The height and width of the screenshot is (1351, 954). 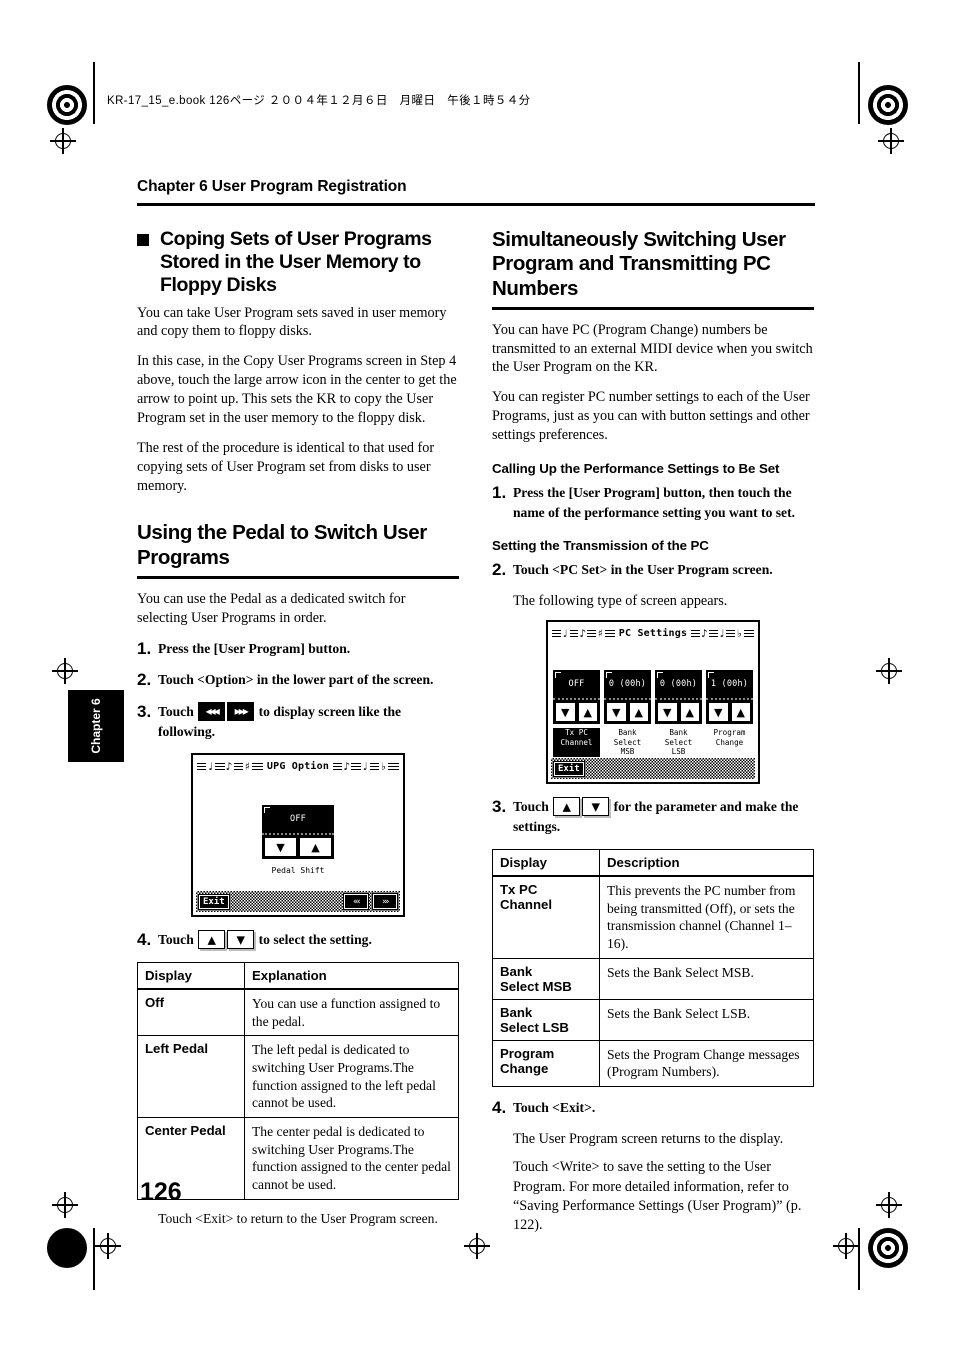 What do you see at coordinates (554, 1107) in the screenshot?
I see `step-text: Touch <Exit>.` at bounding box center [554, 1107].